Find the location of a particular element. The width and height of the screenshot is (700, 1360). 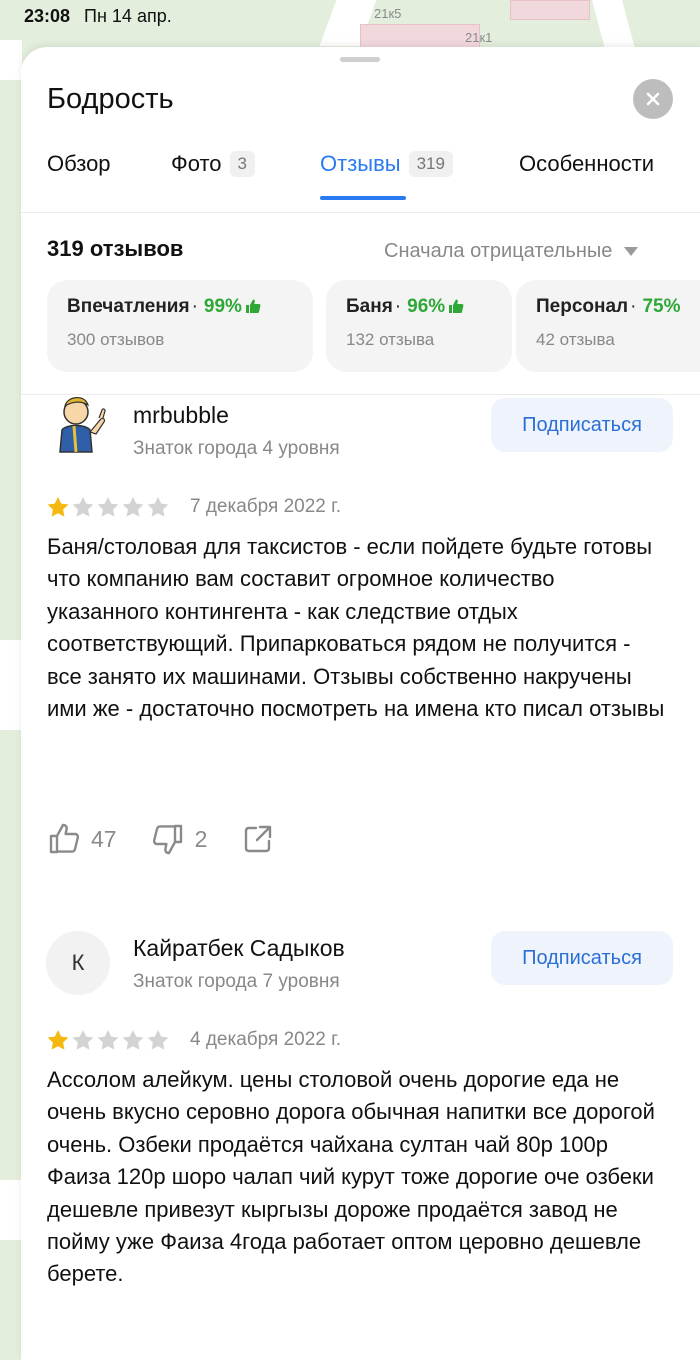

review-author: Кайратбек Садыков is located at coordinates (239, 948).